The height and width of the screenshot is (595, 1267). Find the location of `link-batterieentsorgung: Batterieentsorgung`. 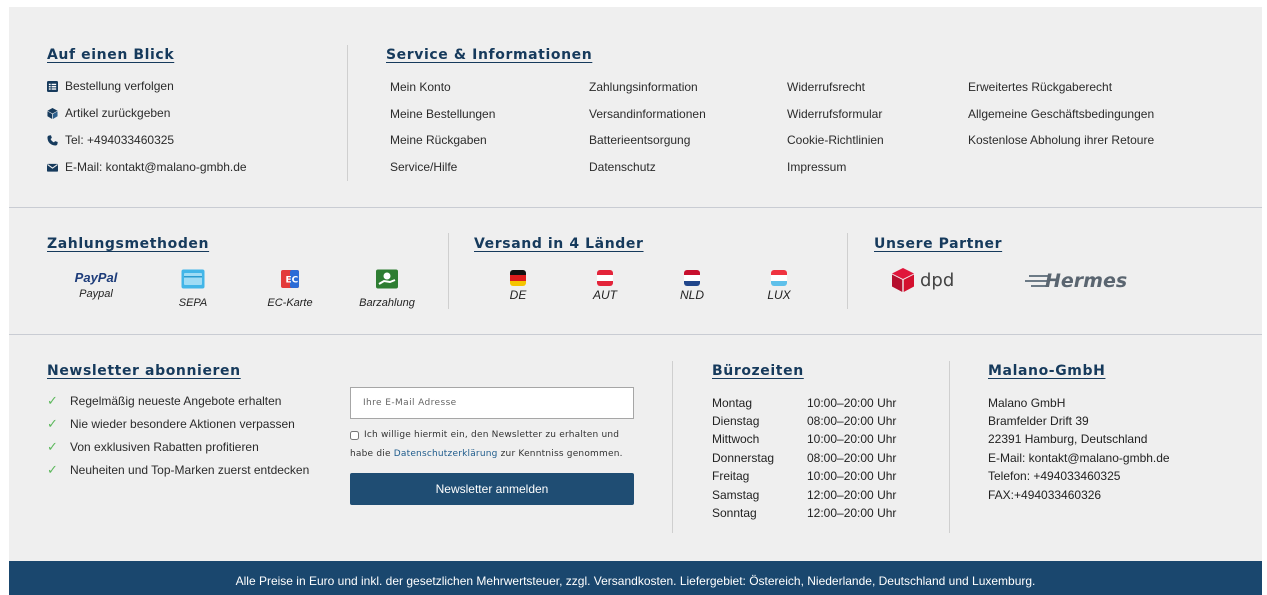

link-batterieentsorgung: Batterieentsorgung is located at coordinates (639, 140).